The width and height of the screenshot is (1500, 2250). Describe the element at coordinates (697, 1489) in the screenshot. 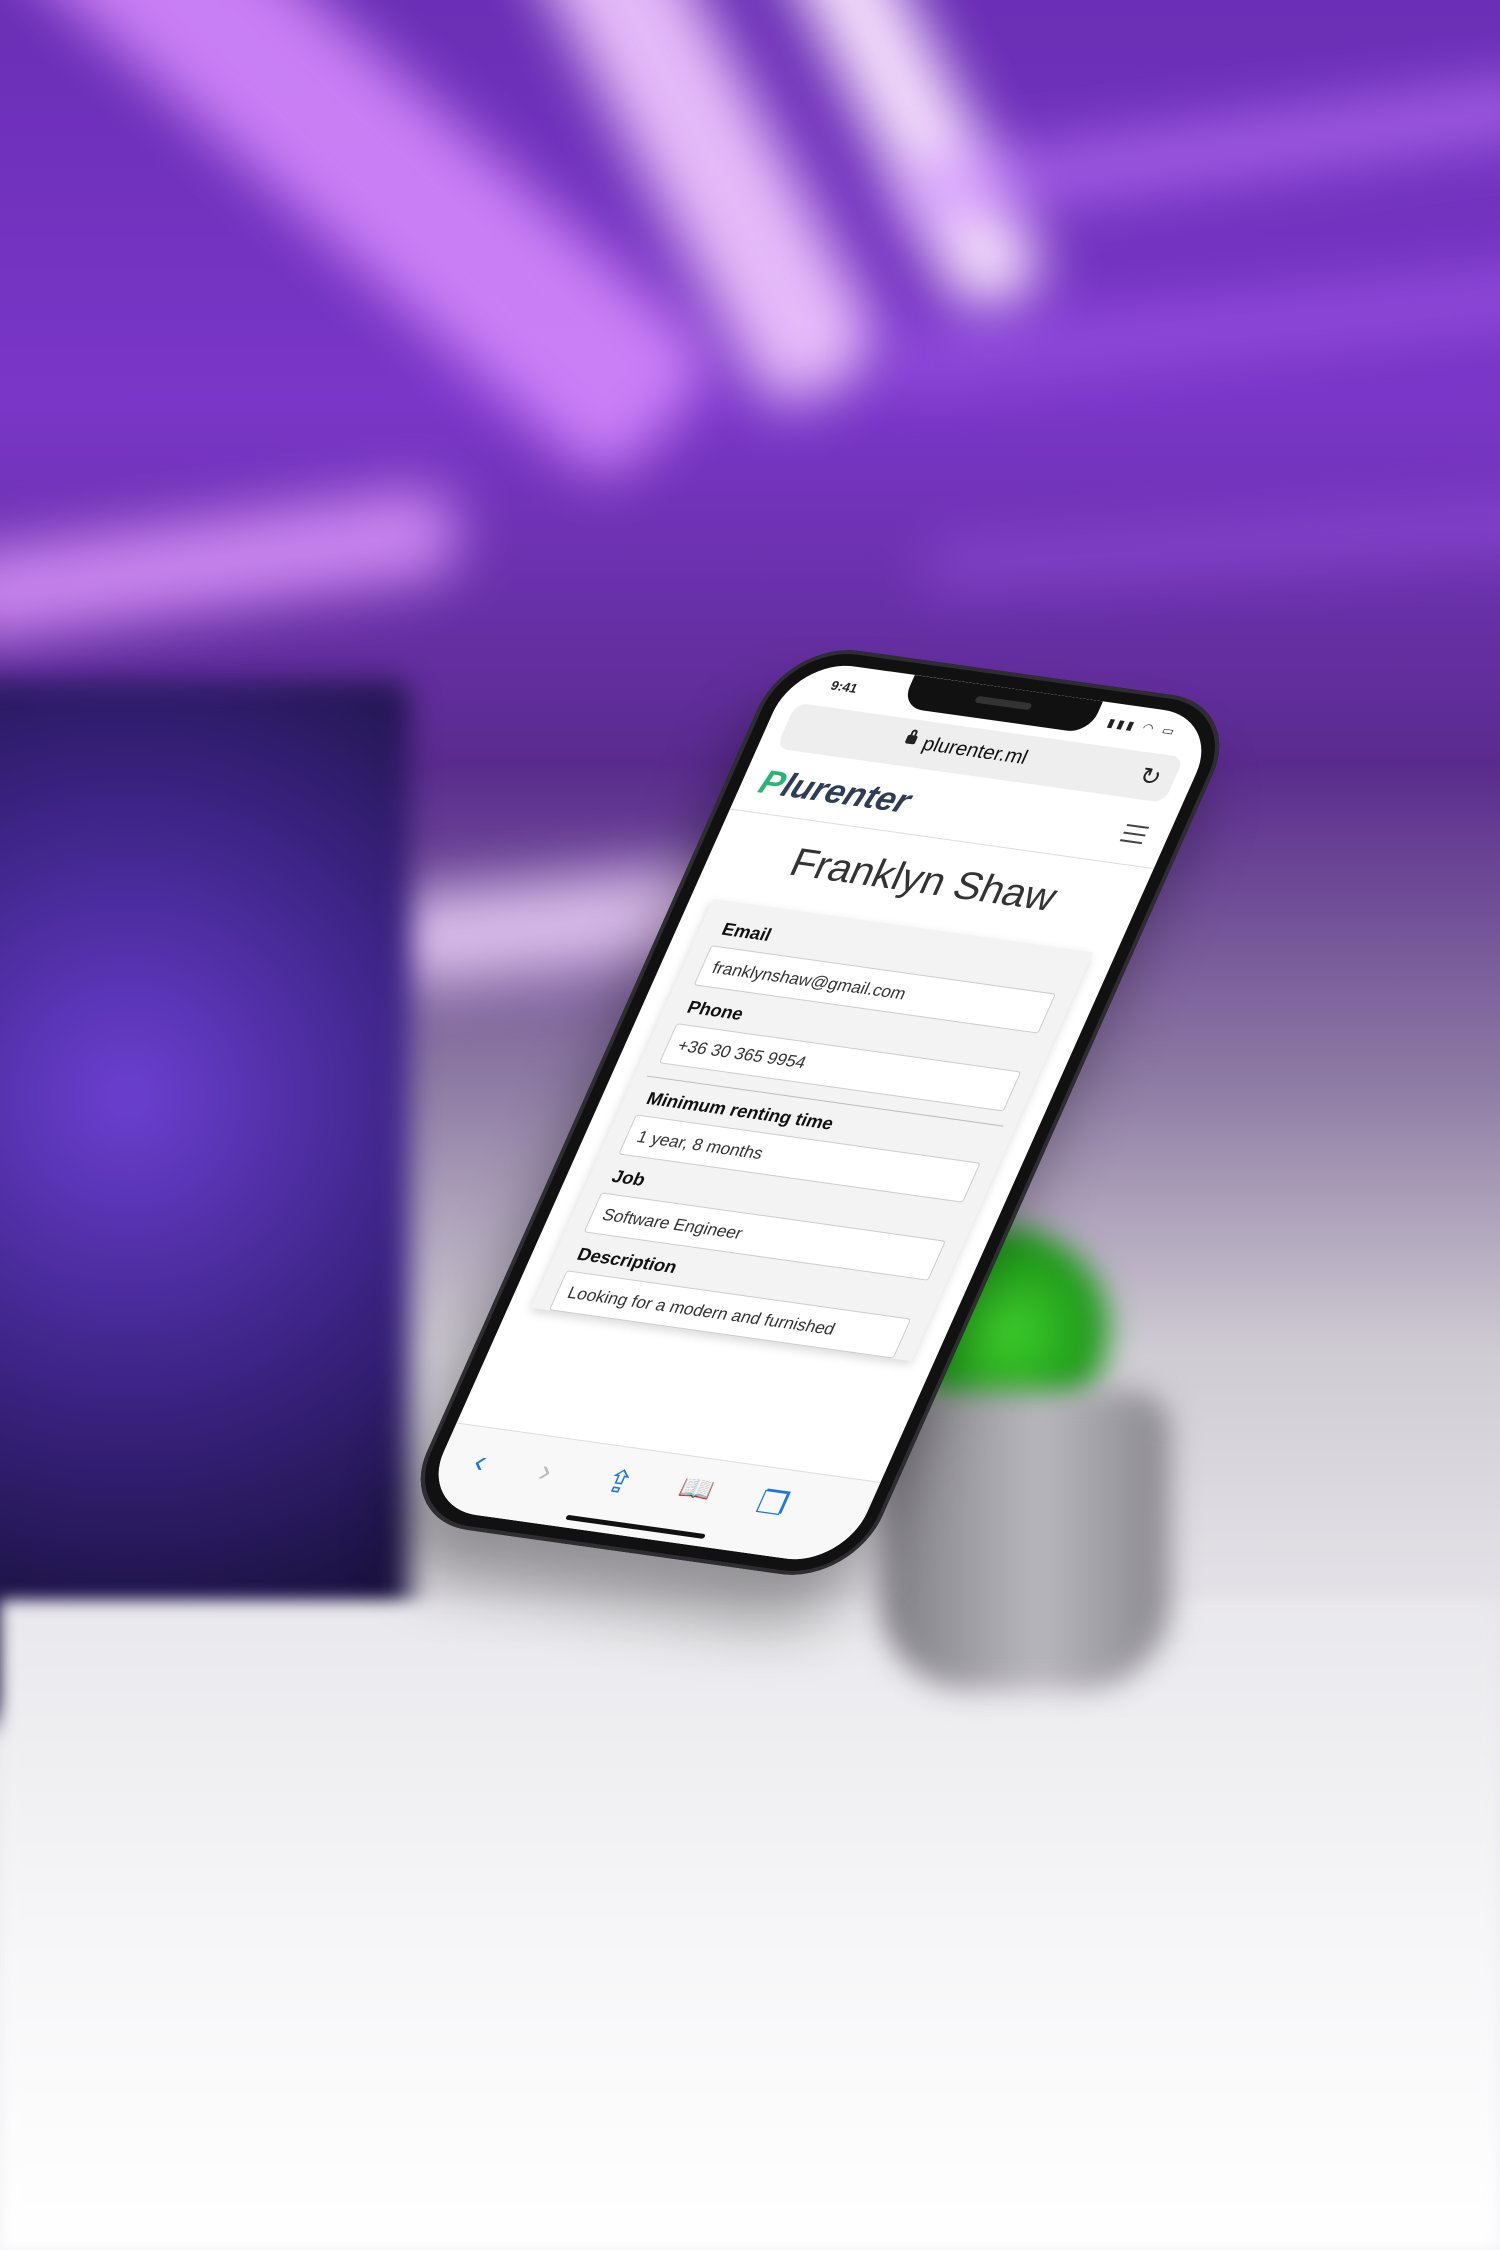

I see `bookmarks-icon: 📖` at that location.